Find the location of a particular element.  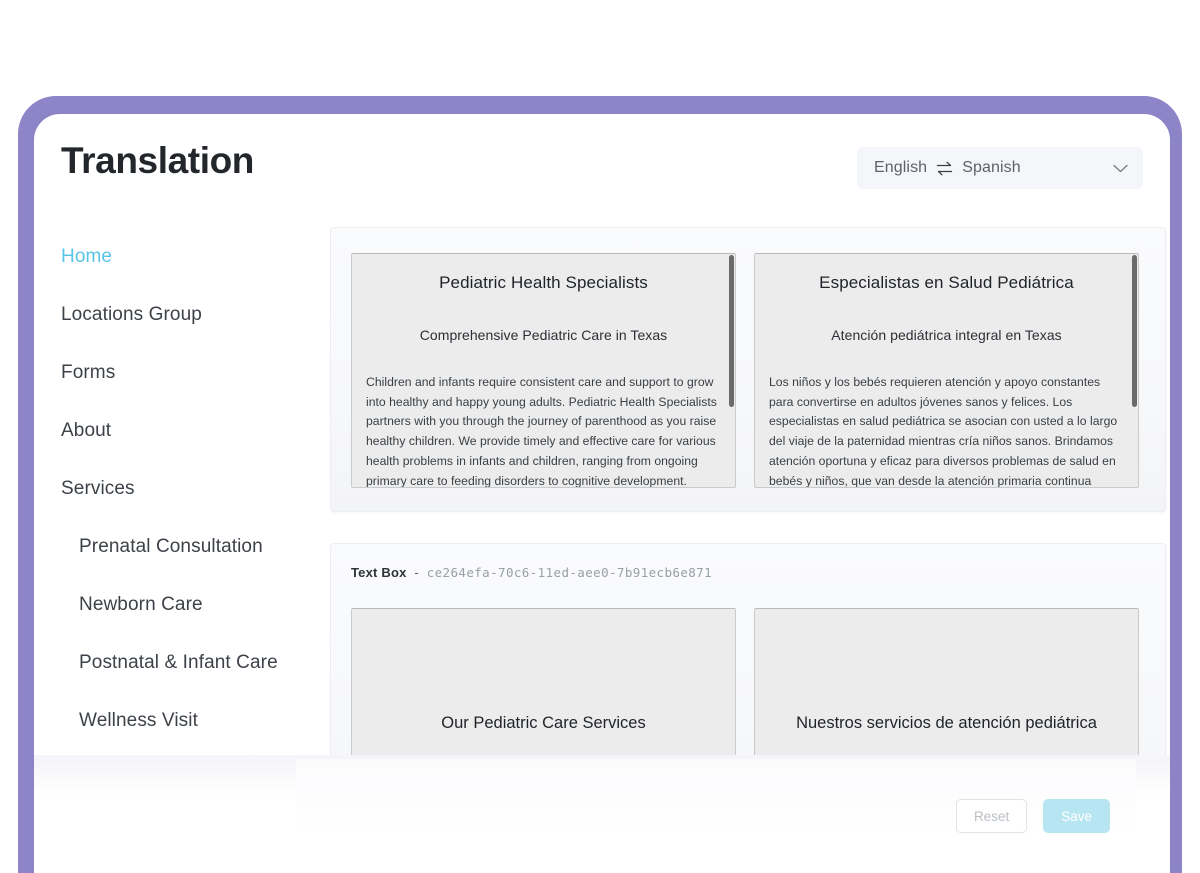

source-scrollbar-thumb is located at coordinates (731, 331).